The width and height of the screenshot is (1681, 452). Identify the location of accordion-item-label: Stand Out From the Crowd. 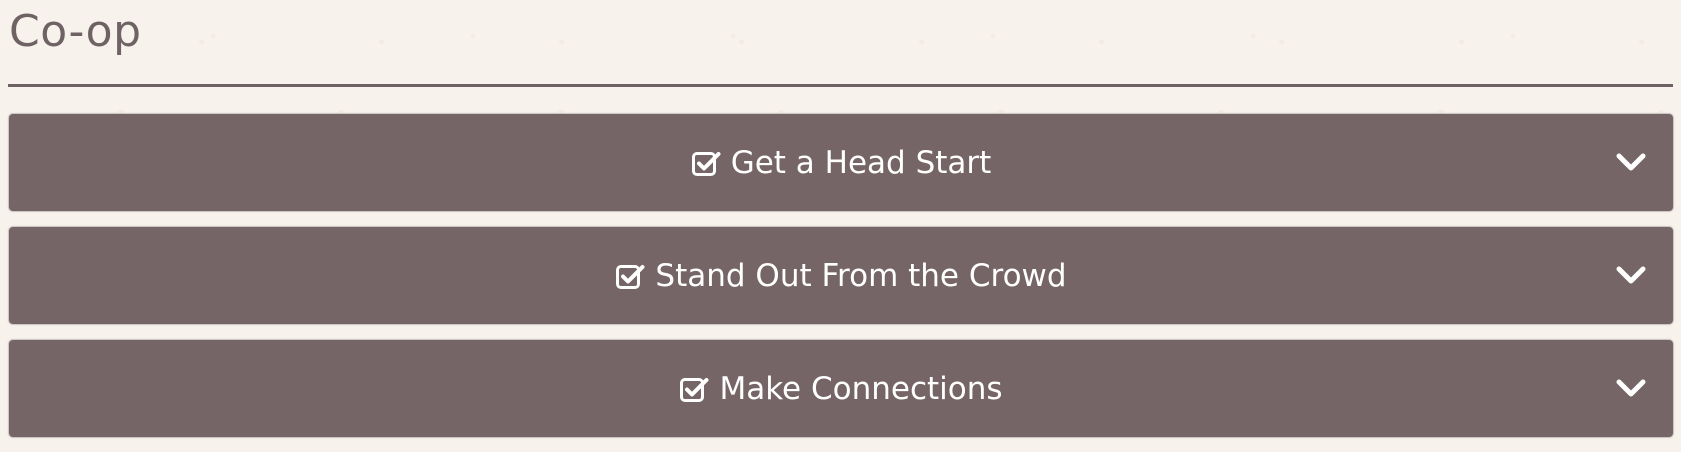
(861, 275).